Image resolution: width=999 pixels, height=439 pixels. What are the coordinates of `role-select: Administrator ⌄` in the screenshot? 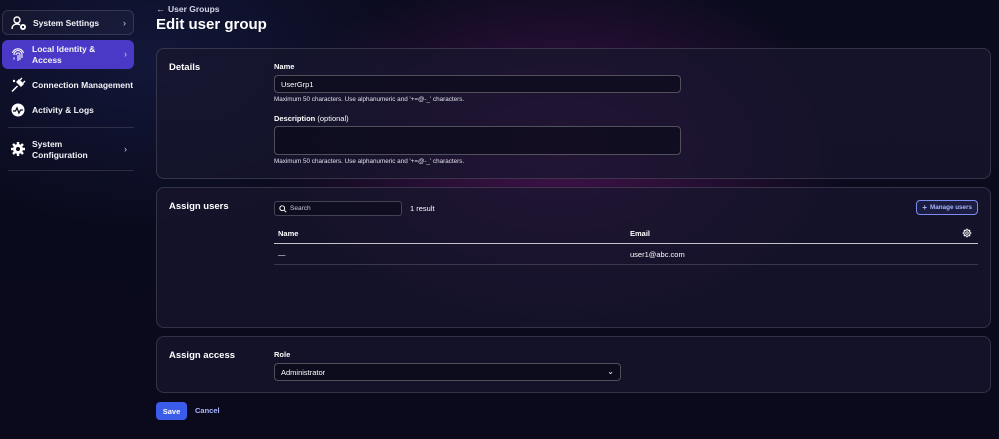 It's located at (447, 372).